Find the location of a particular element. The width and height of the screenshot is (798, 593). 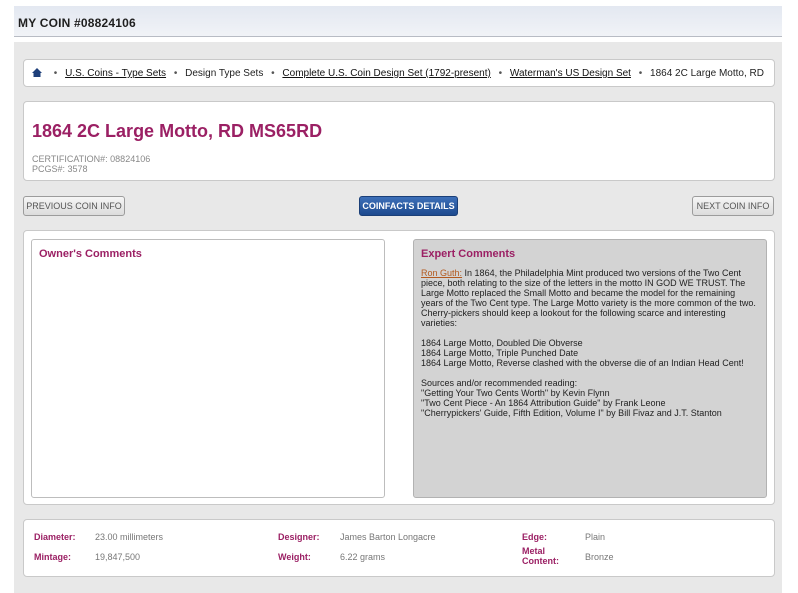

next-coin-button: NEXT COIN INFO is located at coordinates (733, 206).